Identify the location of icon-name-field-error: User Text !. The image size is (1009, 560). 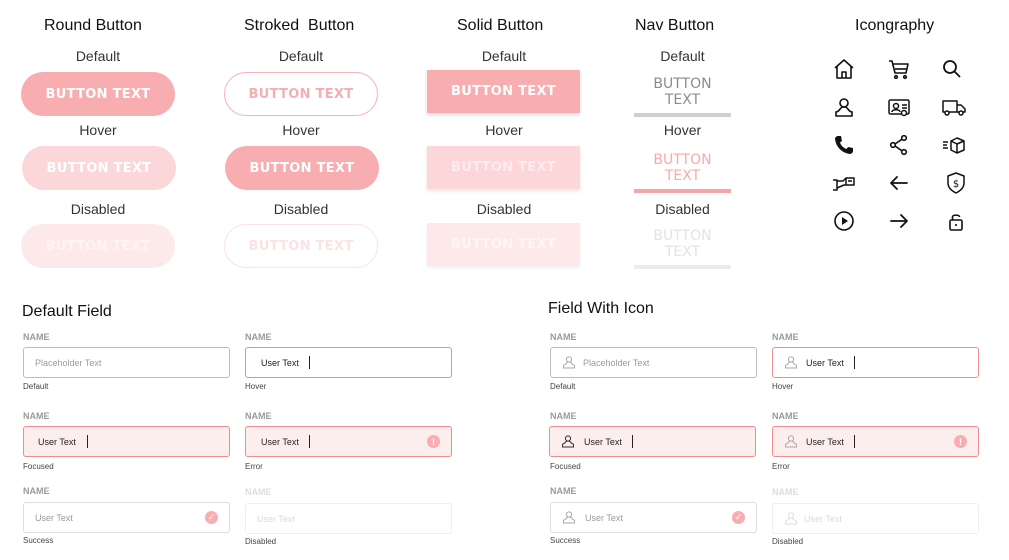
(875, 441).